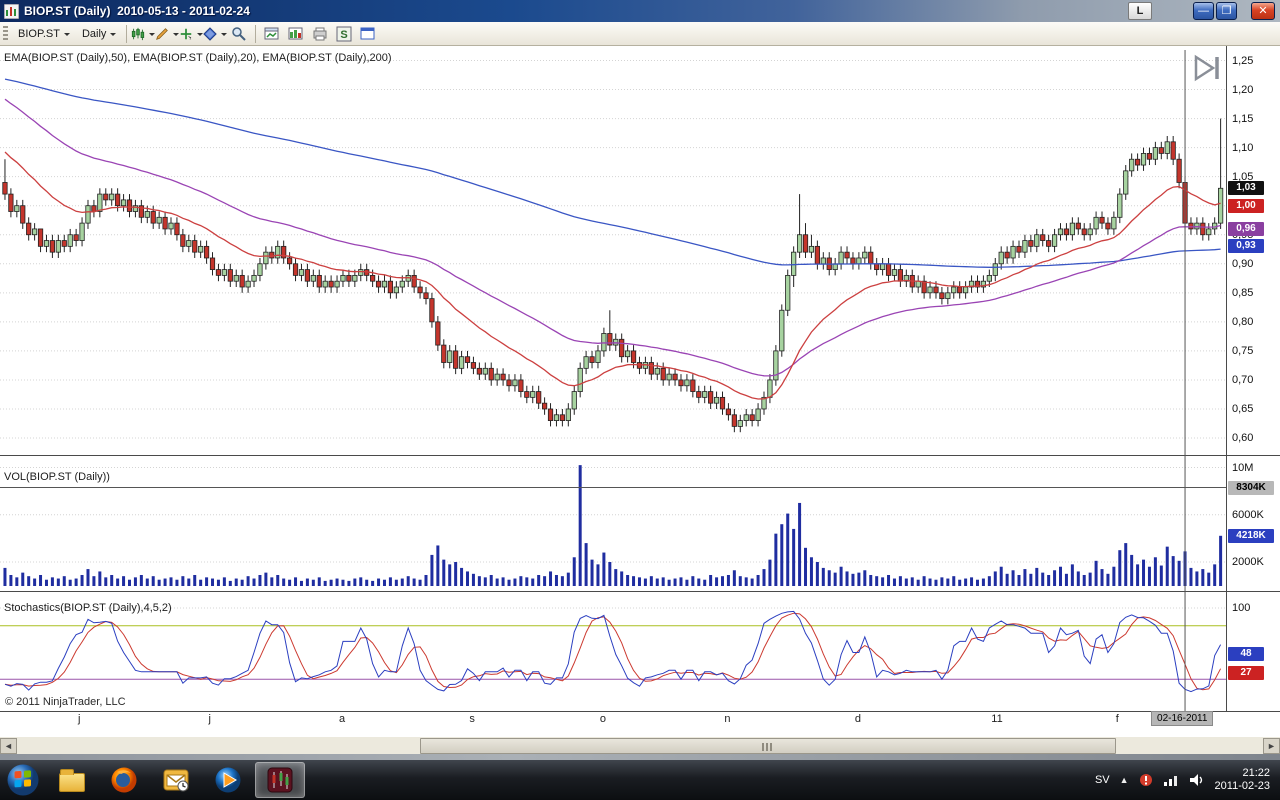 This screenshot has width=1280, height=800. I want to click on magnifier-icon, so click(239, 33).